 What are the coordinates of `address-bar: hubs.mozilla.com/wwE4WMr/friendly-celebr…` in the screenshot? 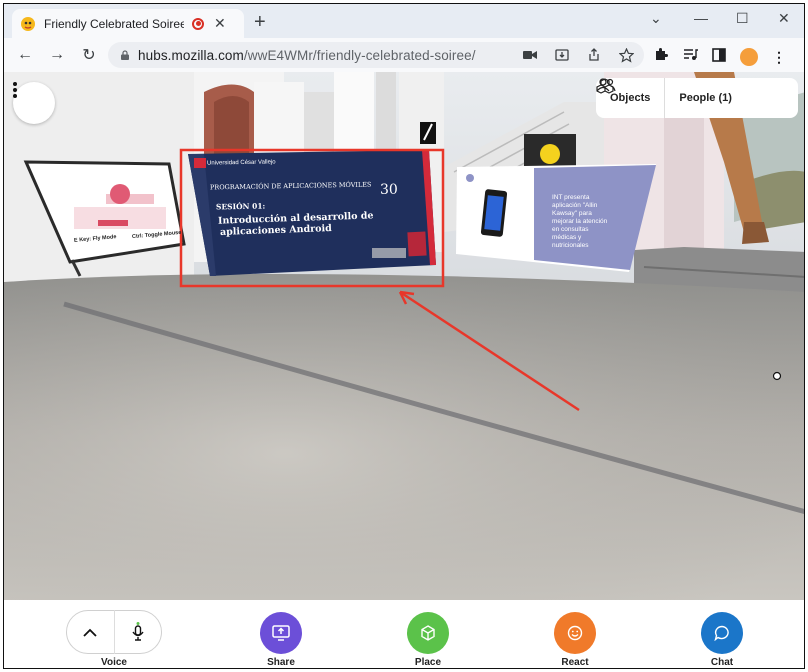 It's located at (376, 55).